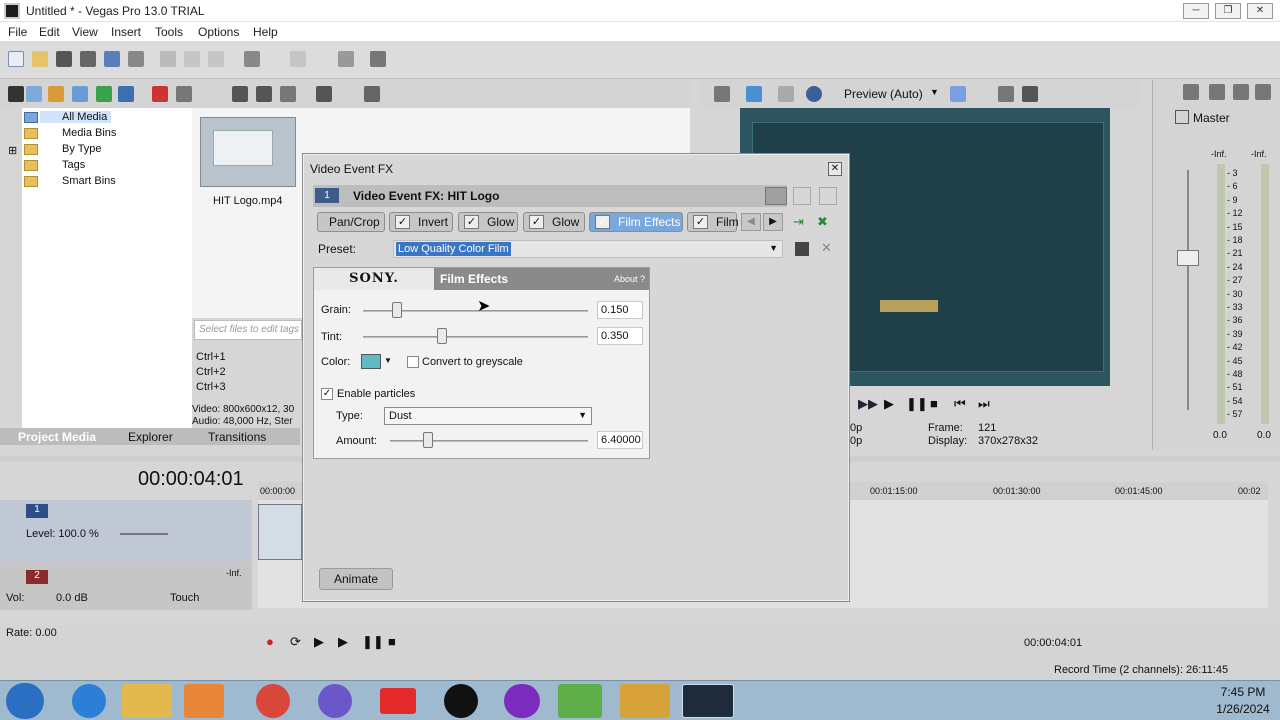 Image resolution: width=1280 pixels, height=720 pixels. Describe the element at coordinates (192, 59) in the screenshot. I see `copy-icon` at that location.